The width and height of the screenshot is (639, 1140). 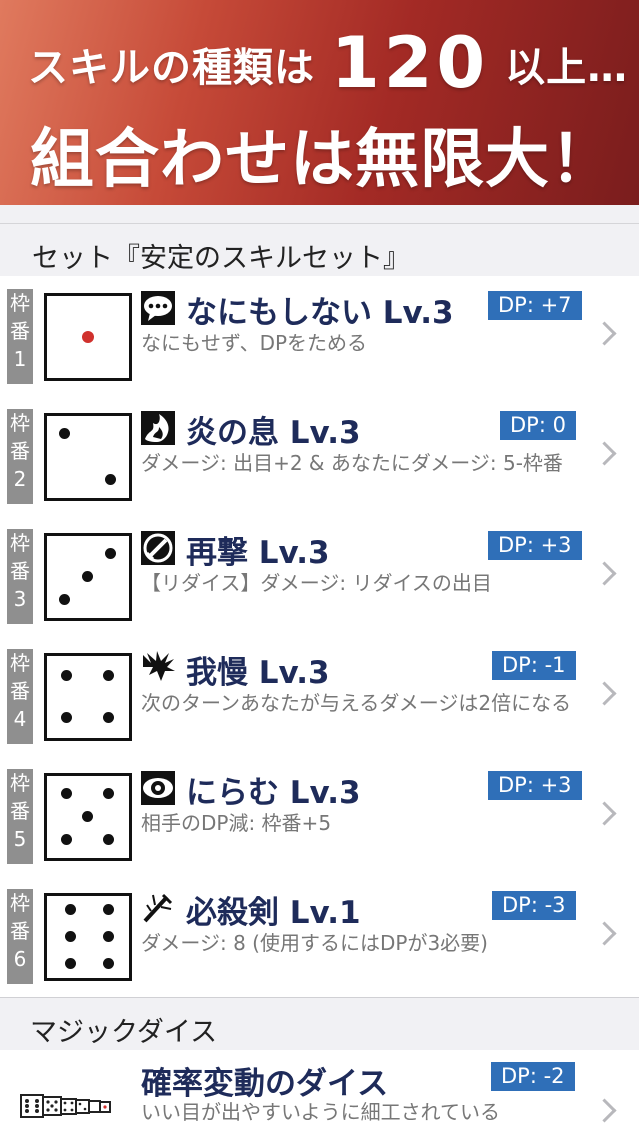 What do you see at coordinates (319, 1024) in the screenshot?
I see `magic-section-header: マジックダイス` at bounding box center [319, 1024].